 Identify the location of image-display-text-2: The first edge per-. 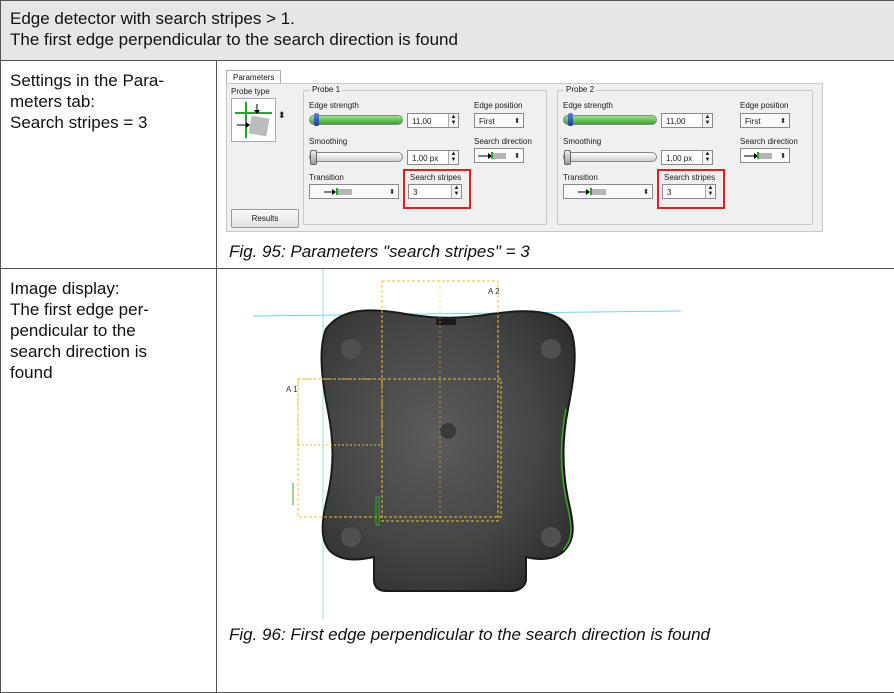
(108, 309).